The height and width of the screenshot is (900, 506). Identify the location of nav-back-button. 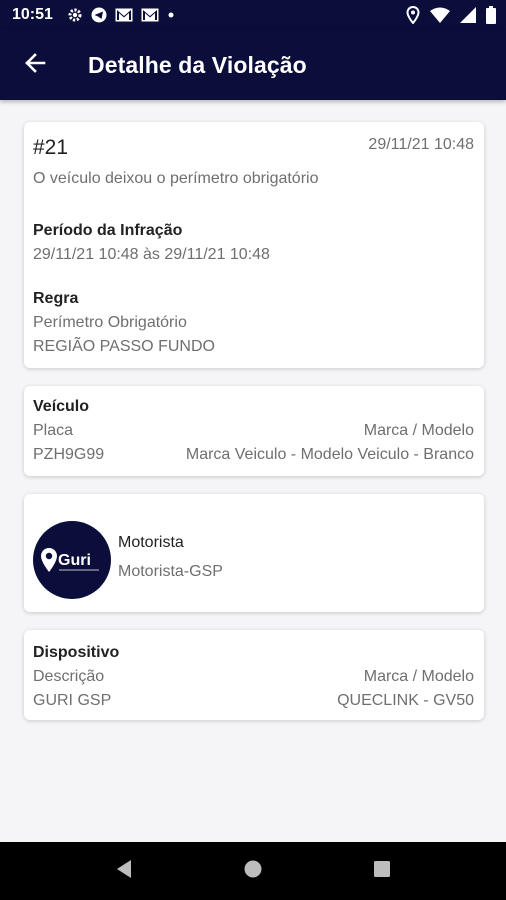
(124, 871).